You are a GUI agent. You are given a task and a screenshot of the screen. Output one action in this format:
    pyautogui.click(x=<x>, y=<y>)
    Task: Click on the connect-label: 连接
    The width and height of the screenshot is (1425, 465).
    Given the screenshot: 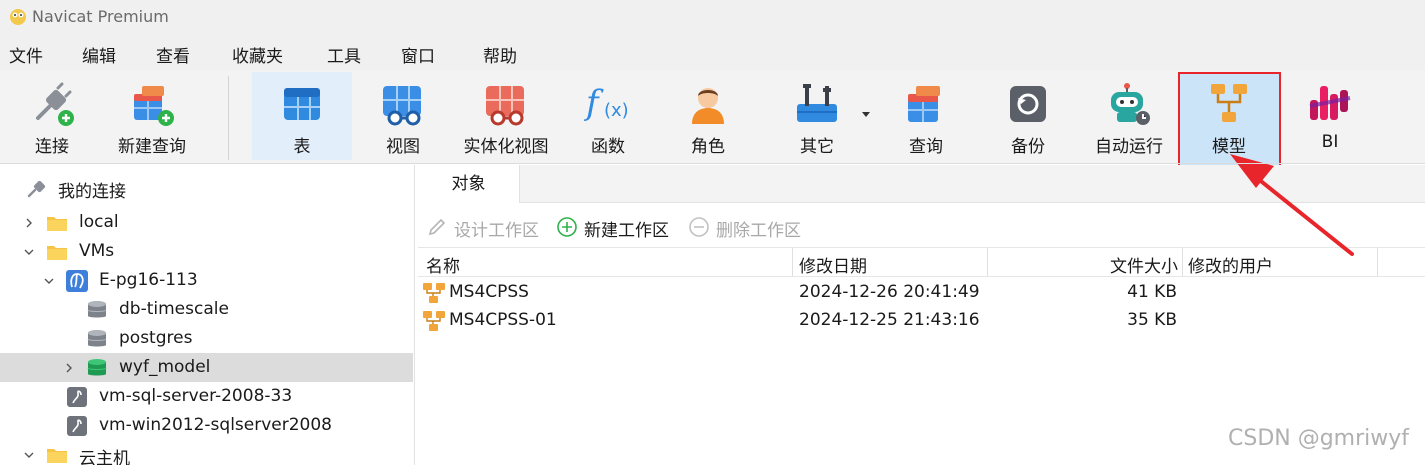 What is the action you would take?
    pyautogui.click(x=52, y=147)
    